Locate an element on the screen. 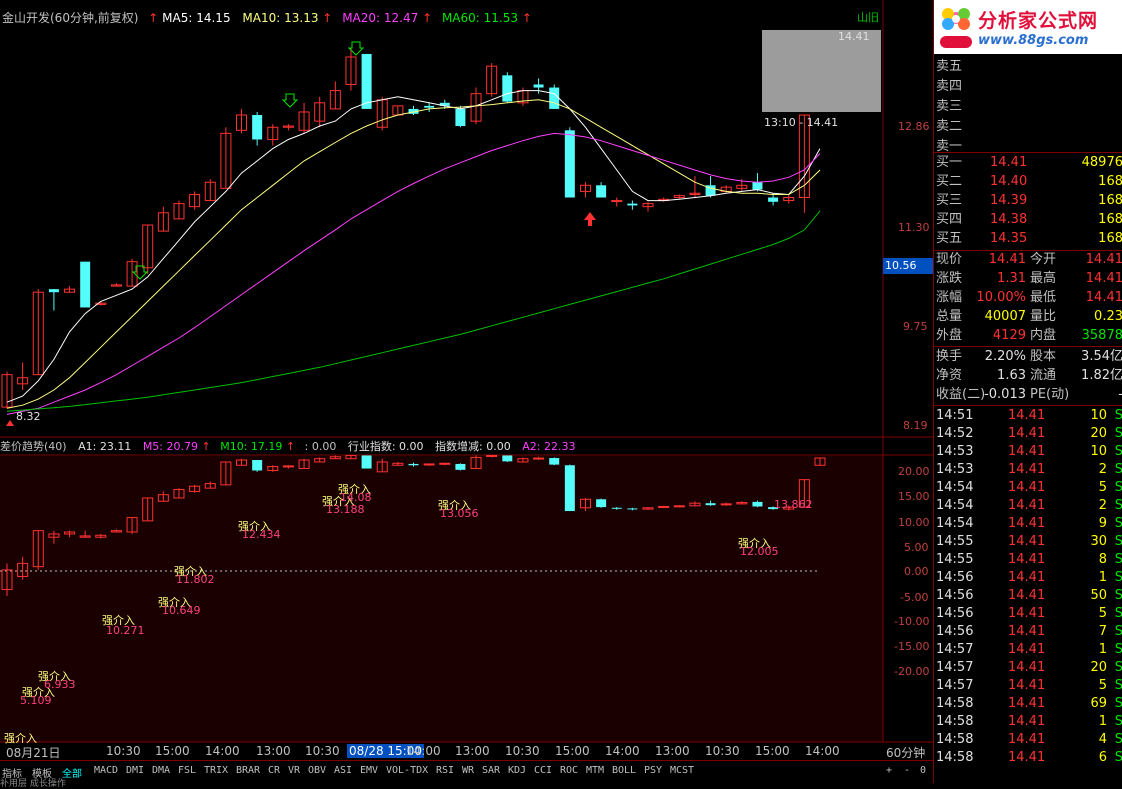  m5-label: M5: 20.79 is located at coordinates (170, 446).